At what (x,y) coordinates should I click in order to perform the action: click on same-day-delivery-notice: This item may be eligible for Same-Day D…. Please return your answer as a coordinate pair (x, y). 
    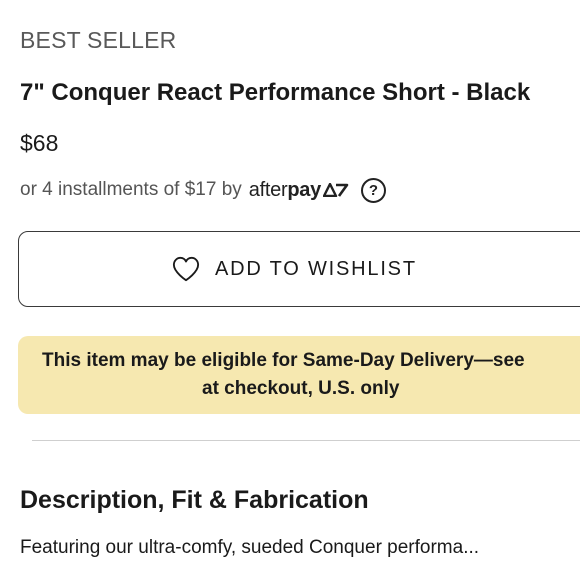
    Looking at the image, I should click on (299, 375).